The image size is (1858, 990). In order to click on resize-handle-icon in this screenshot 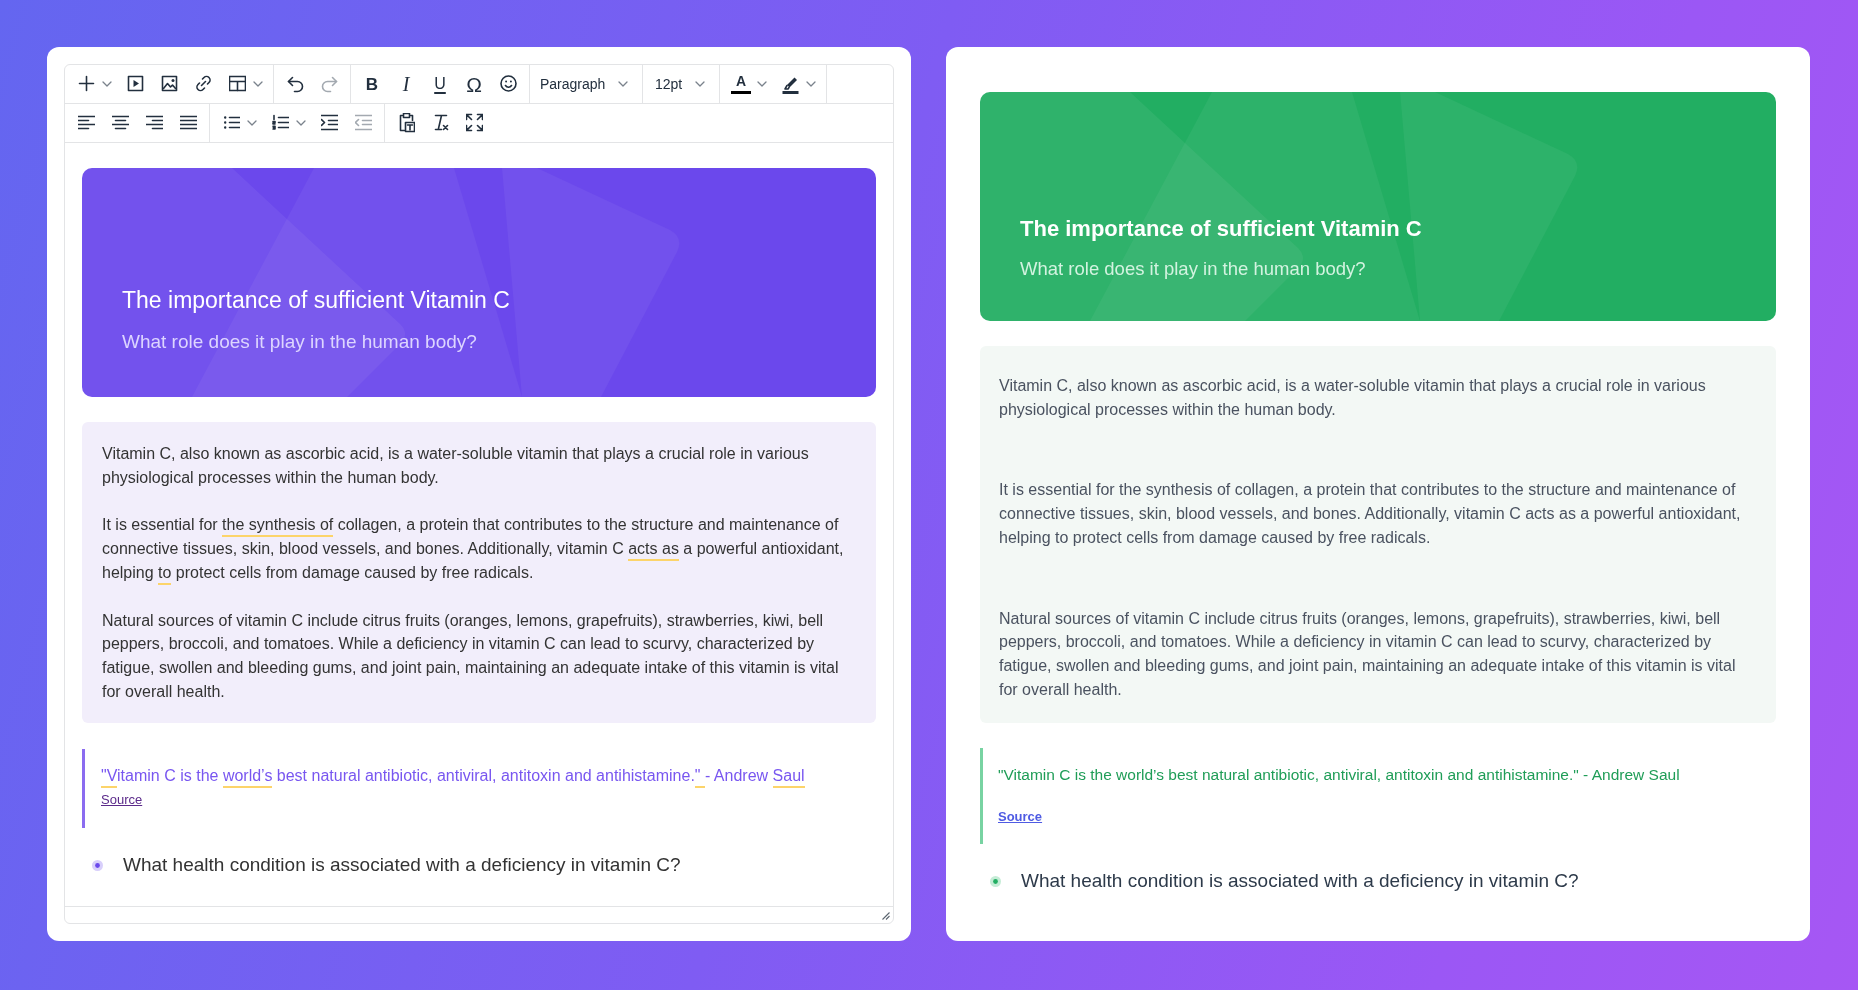, I will do `click(886, 916)`.